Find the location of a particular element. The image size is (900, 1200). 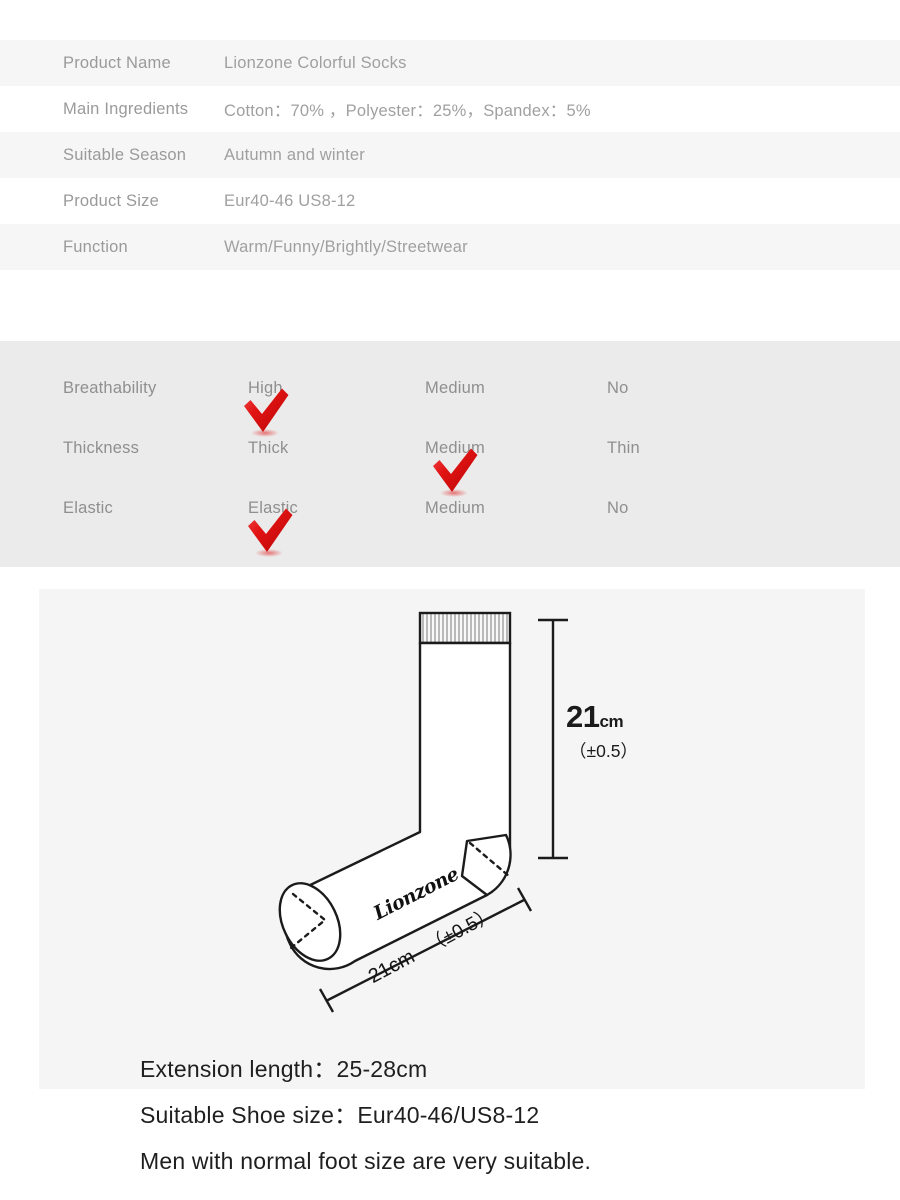

table-row: Product Name Lionzone Colorful Socks is located at coordinates (450, 63).